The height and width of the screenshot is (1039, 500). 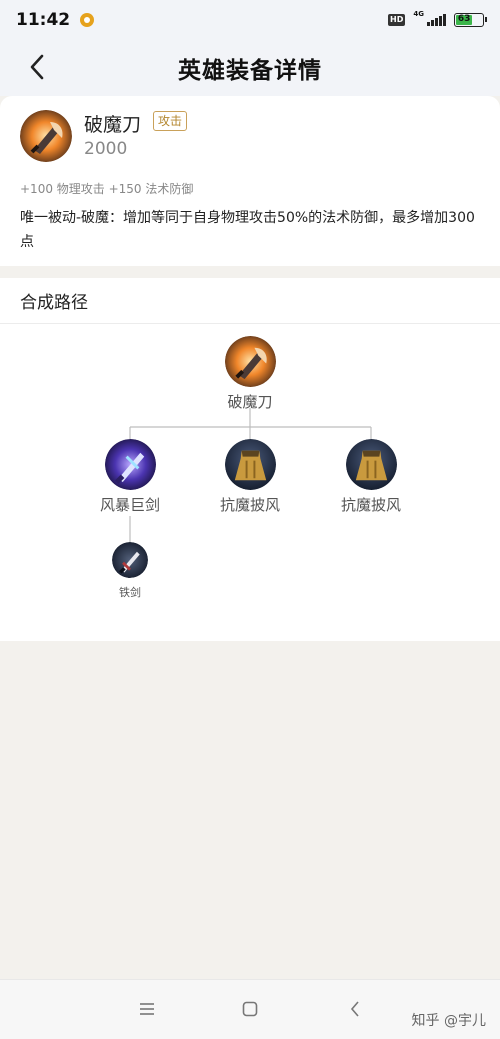 I want to click on recipe-subcomponent-1-label: 铁剑, so click(x=130, y=592).